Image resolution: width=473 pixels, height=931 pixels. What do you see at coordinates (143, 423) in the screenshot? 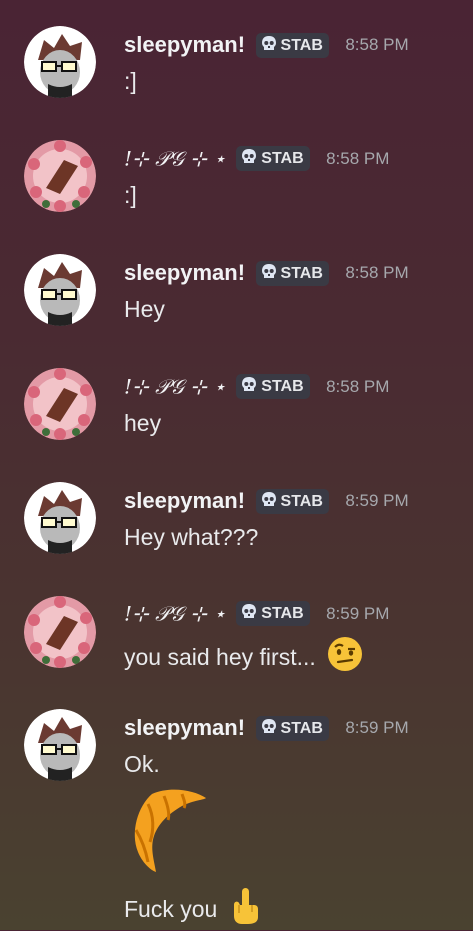
I see `message-text: hey` at bounding box center [143, 423].